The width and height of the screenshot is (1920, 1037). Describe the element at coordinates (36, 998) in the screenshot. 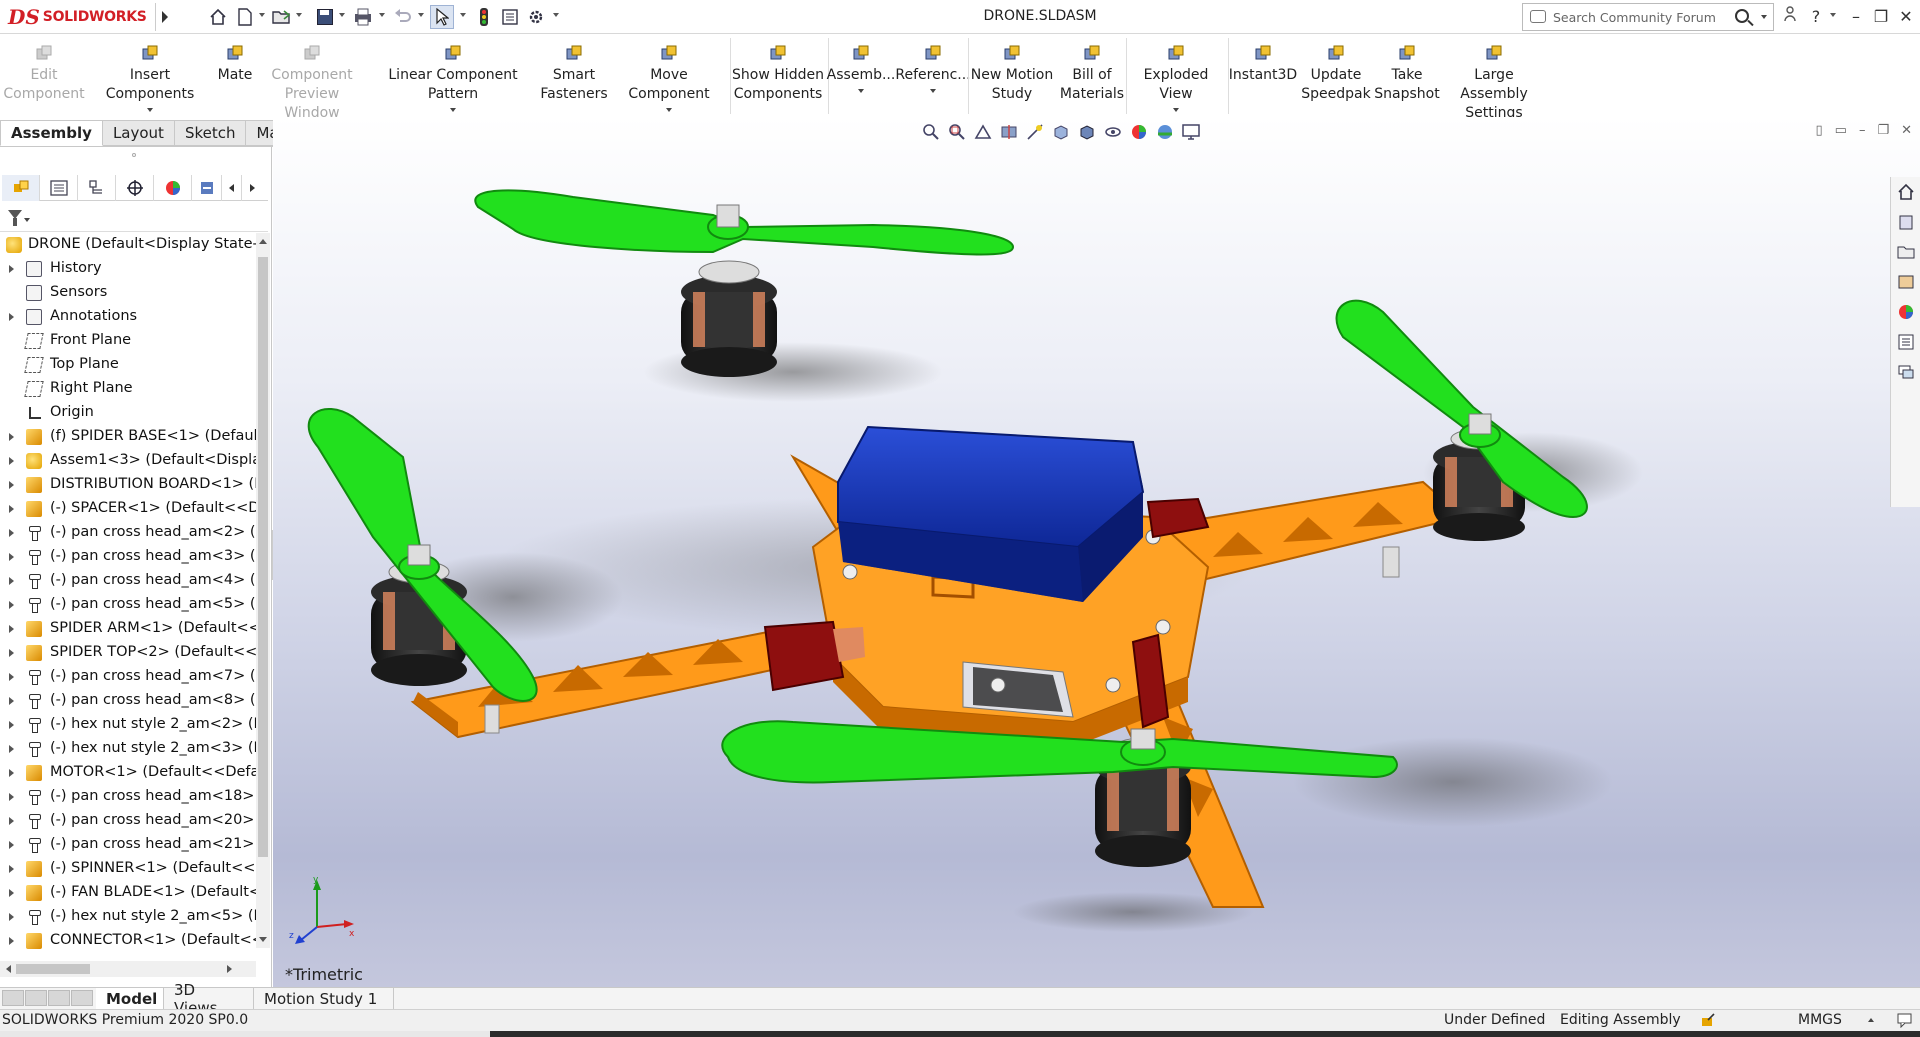

I see `prev-tab-icon` at that location.